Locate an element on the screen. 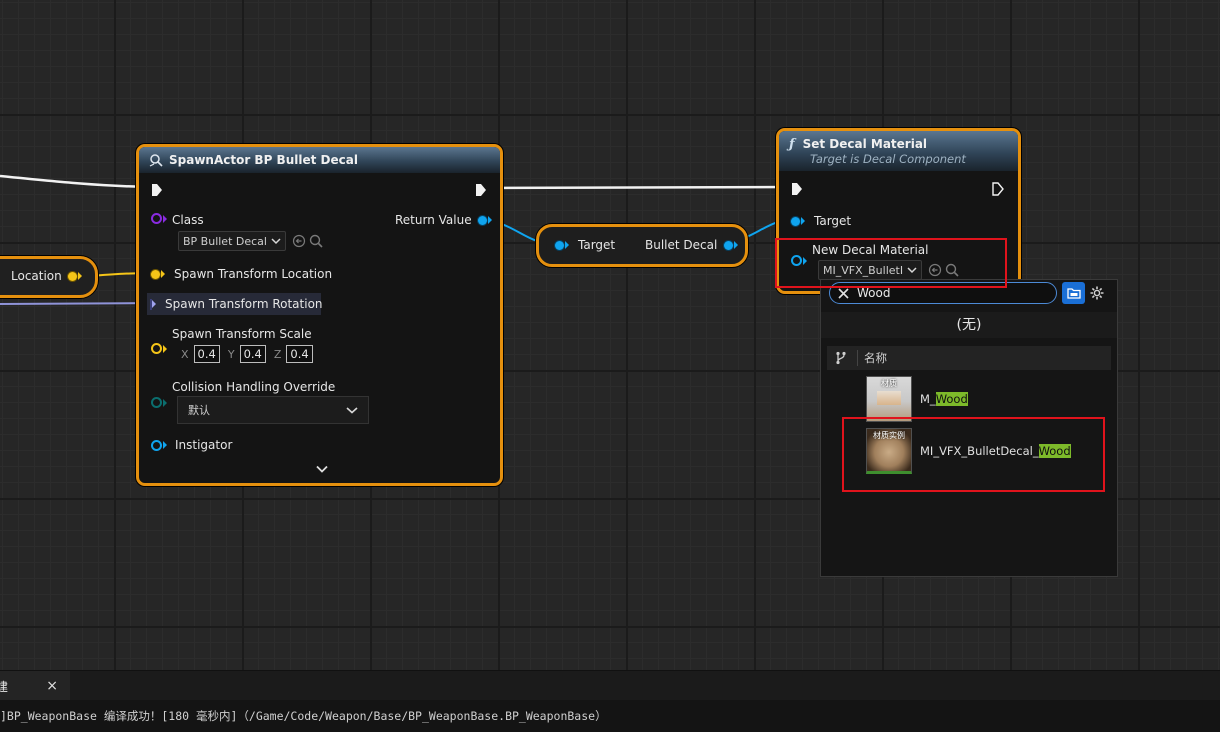 This screenshot has width=1220, height=732. material-thumbnail: 材质 is located at coordinates (889, 399).